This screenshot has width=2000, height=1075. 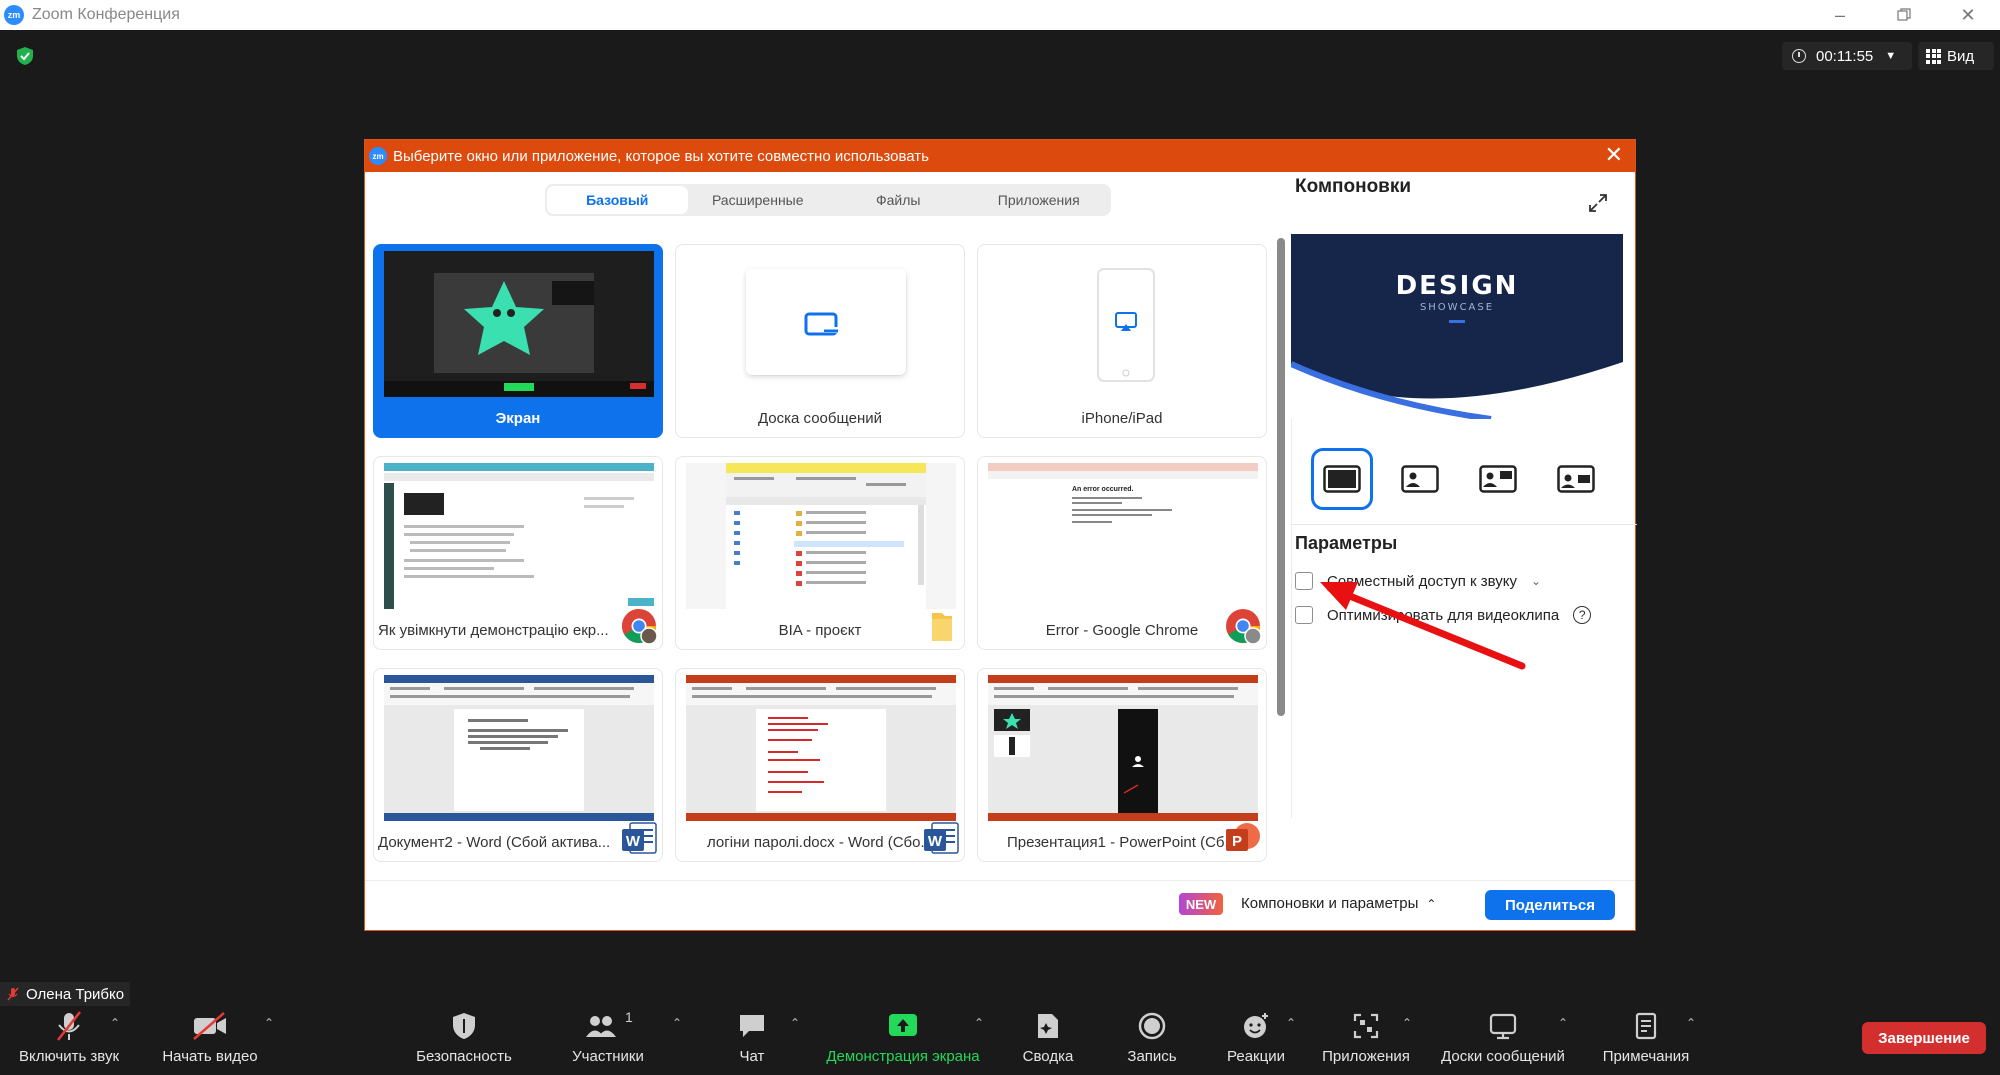 What do you see at coordinates (903, 1026) in the screenshot?
I see `share-screen-icon` at bounding box center [903, 1026].